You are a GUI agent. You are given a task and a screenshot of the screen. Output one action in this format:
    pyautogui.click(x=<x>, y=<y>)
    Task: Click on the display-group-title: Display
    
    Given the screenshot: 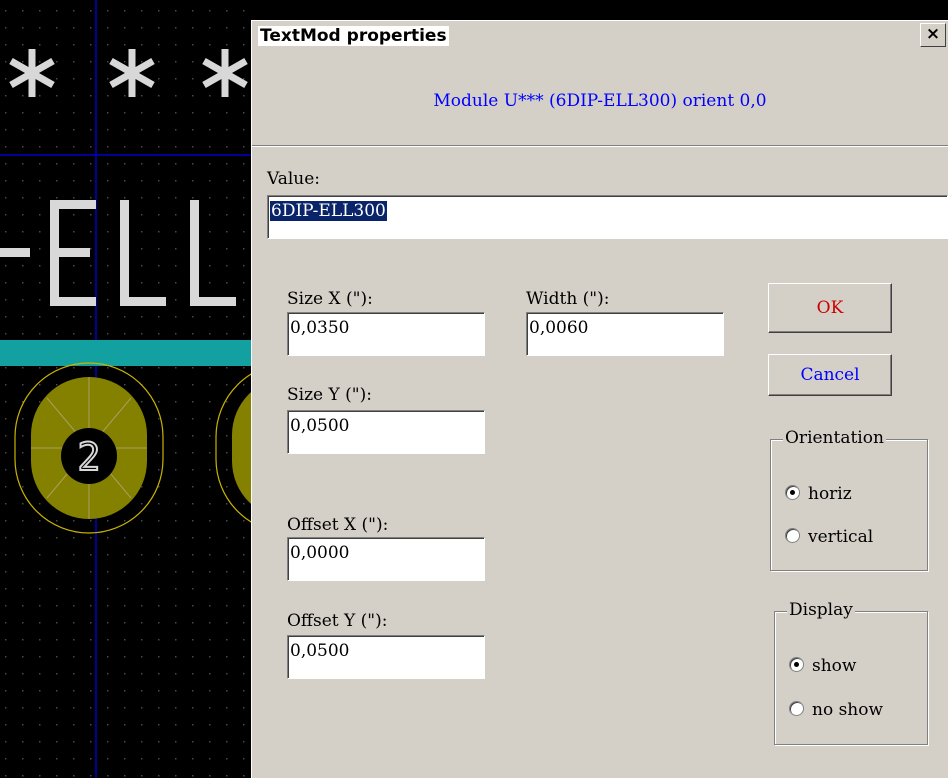 What is the action you would take?
    pyautogui.click(x=821, y=610)
    